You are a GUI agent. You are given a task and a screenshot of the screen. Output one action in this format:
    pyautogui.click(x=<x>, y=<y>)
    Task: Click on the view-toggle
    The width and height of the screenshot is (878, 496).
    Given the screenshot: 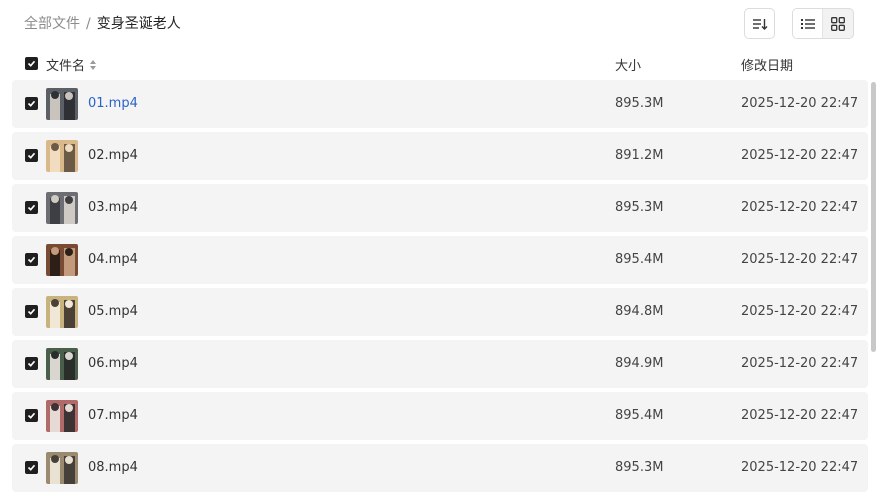 What is the action you would take?
    pyautogui.click(x=823, y=23)
    